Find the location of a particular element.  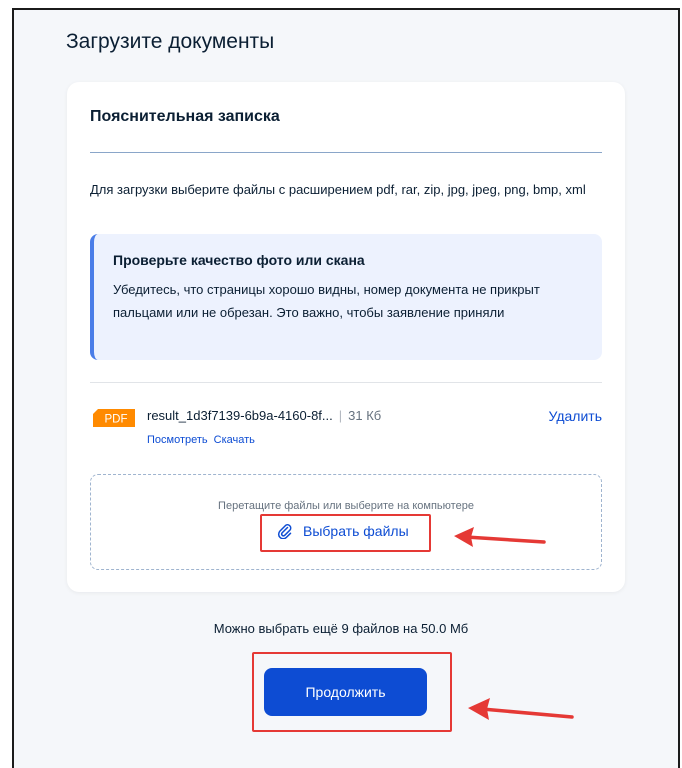

files-limit-text: Можно выбрать ещё 9 файлов на 50.0 Мб is located at coordinates (341, 628).